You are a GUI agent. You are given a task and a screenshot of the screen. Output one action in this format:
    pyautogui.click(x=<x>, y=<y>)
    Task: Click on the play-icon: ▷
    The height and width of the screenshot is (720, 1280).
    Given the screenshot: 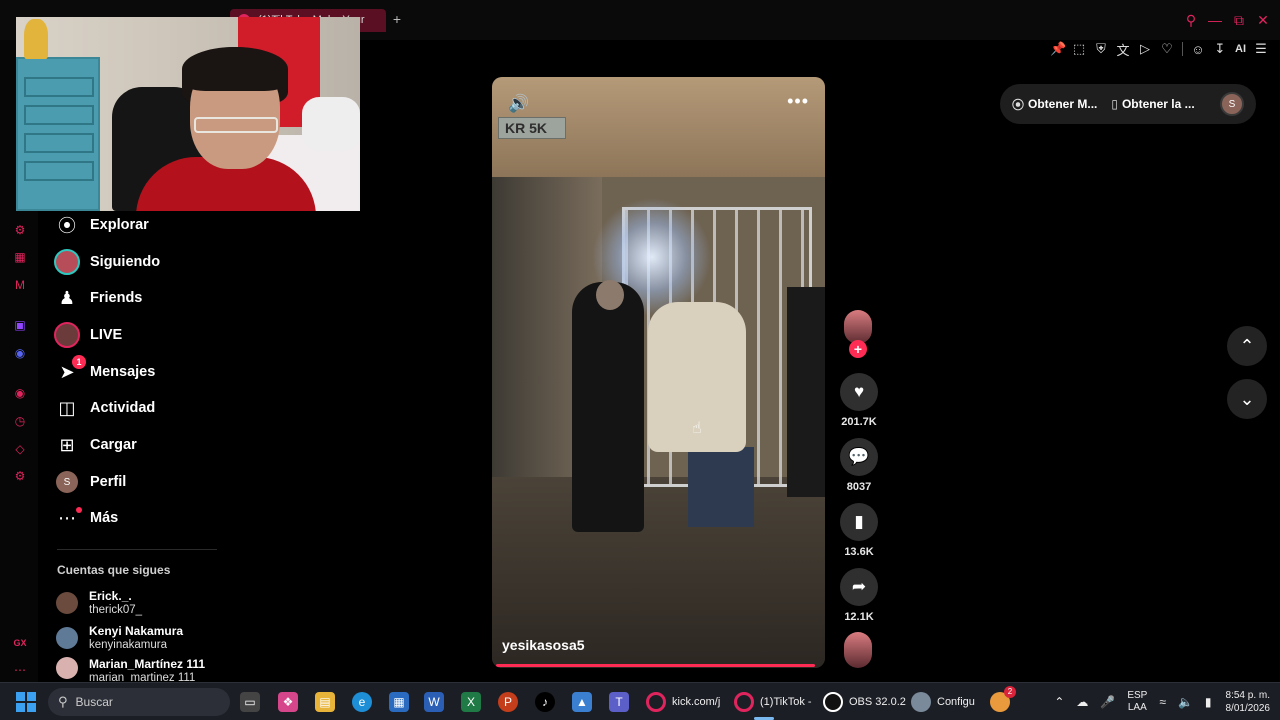 What is the action you would take?
    pyautogui.click(x=1145, y=49)
    